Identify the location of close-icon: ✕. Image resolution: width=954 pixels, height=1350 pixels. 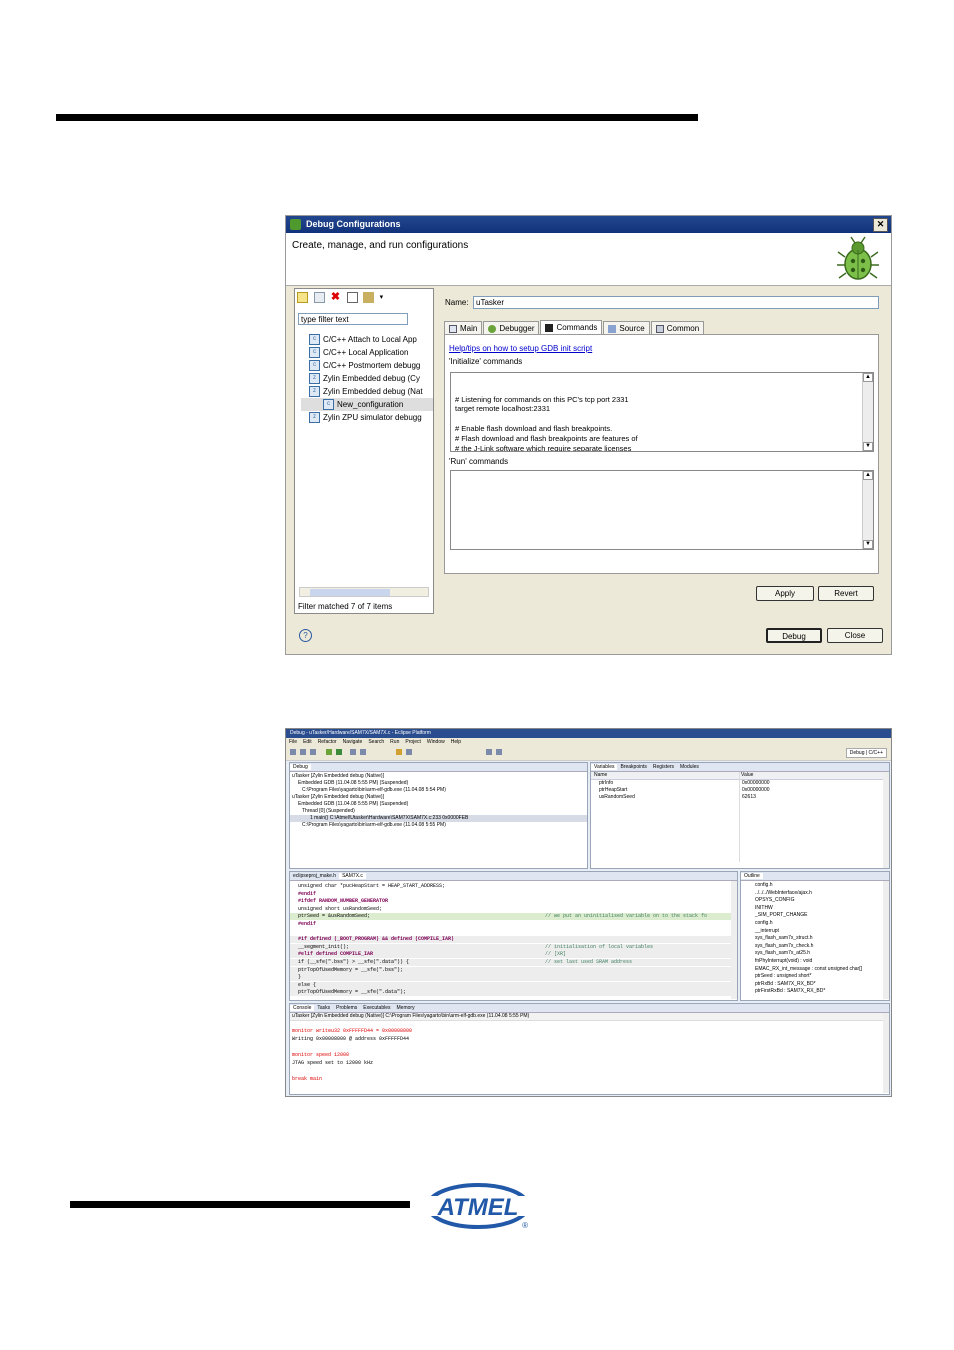
(880, 225).